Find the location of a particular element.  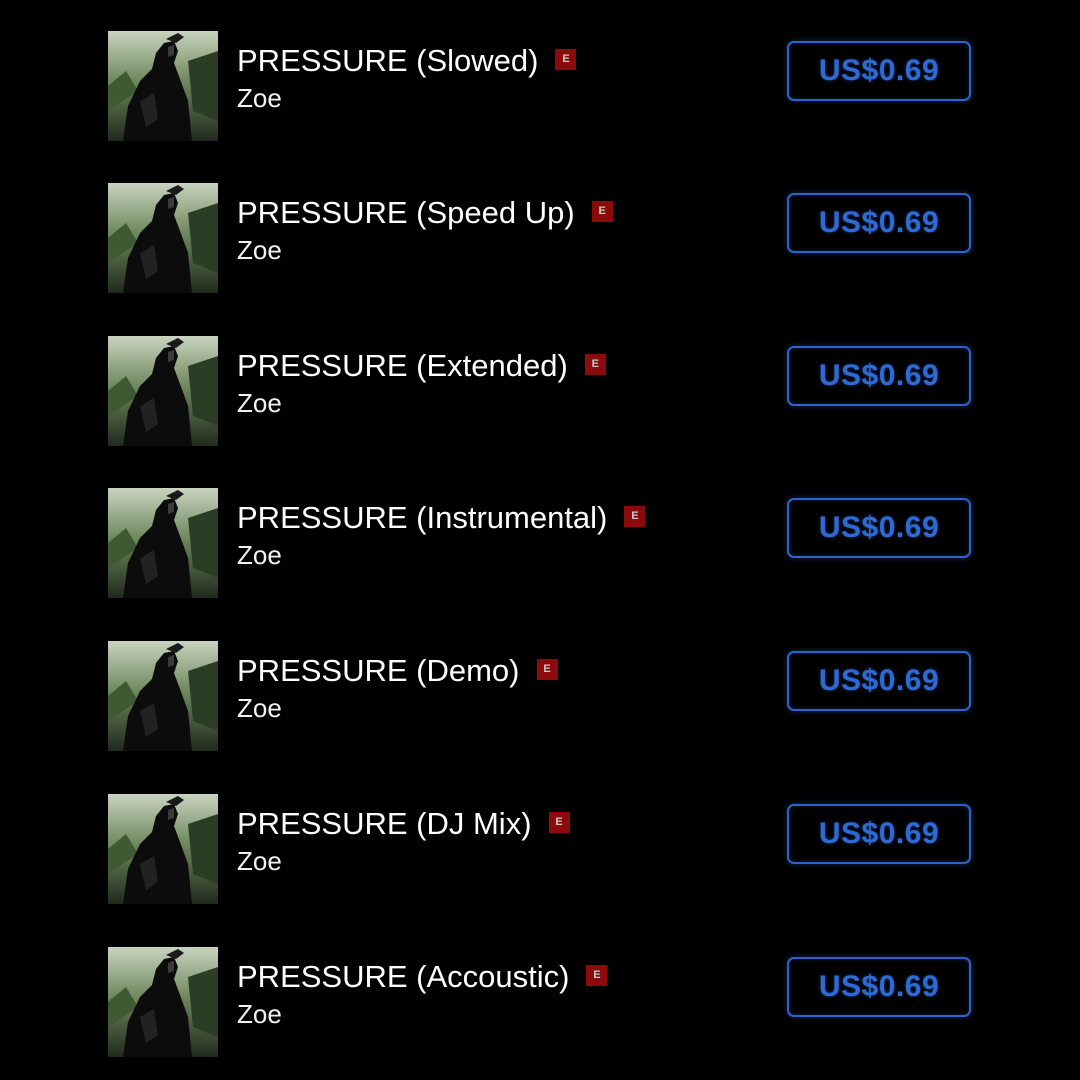

track-title: PRESSURE (DJ Mix) is located at coordinates (384, 823).